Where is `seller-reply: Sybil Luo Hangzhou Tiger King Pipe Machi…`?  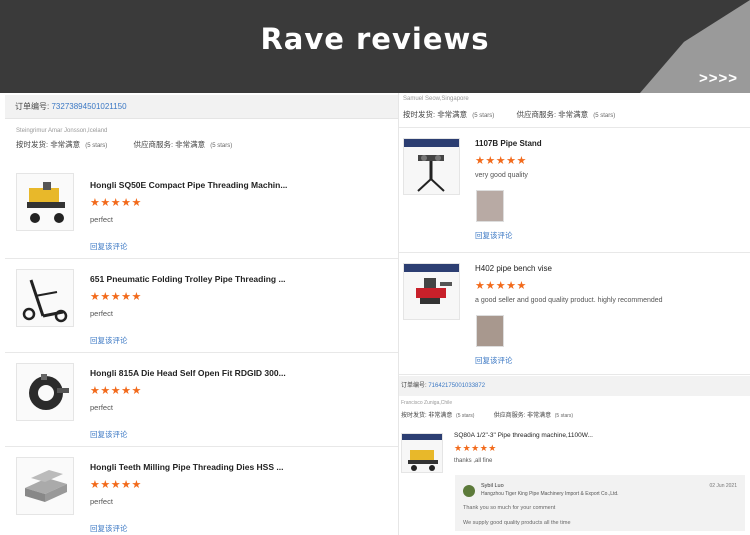
seller-reply: Sybil Luo Hangzhou Tiger King Pipe Machi… is located at coordinates (600, 503).